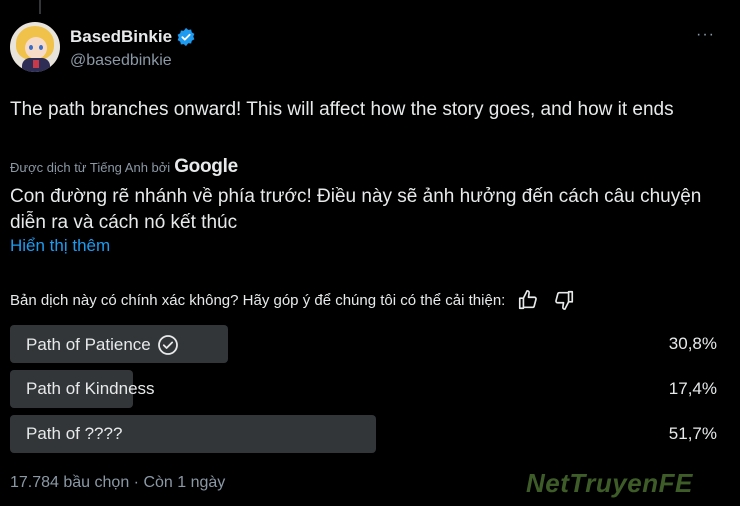 Image resolution: width=740 pixels, height=506 pixels. Describe the element at coordinates (121, 61) in the screenshot. I see `author-handle: @basedbinkie` at that location.